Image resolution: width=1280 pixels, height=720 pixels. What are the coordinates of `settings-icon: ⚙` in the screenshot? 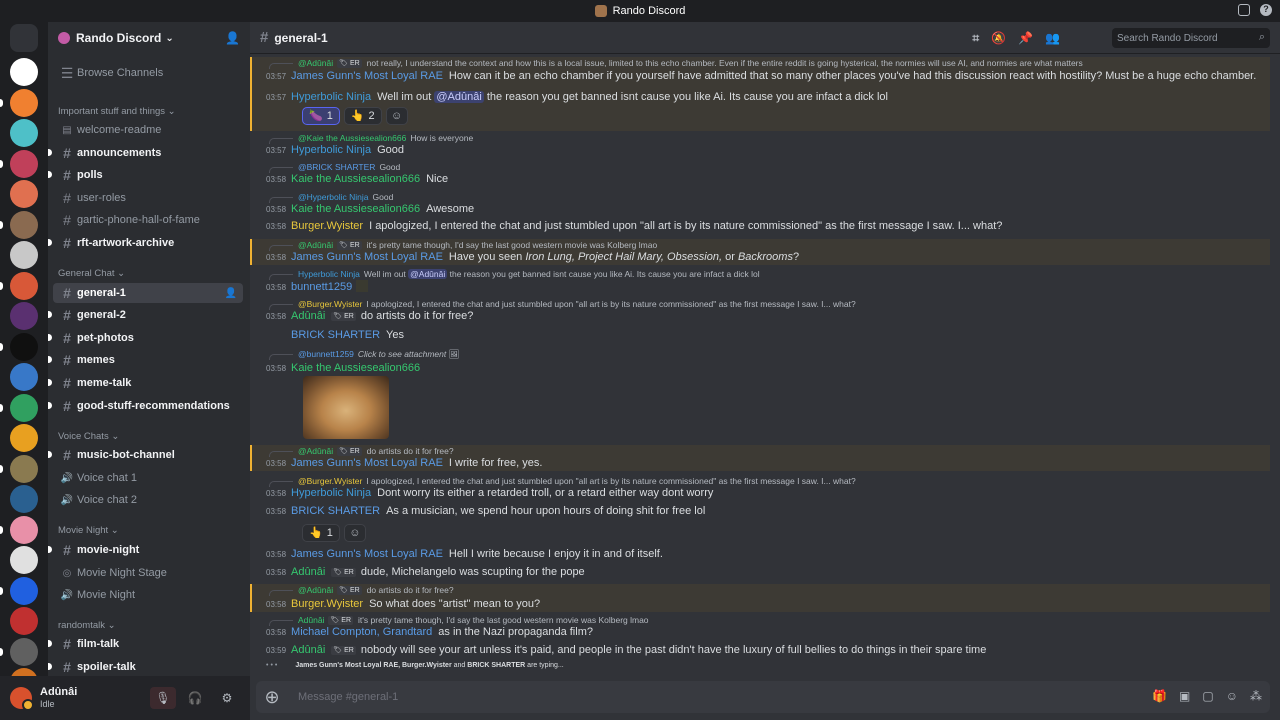 It's located at (227, 698).